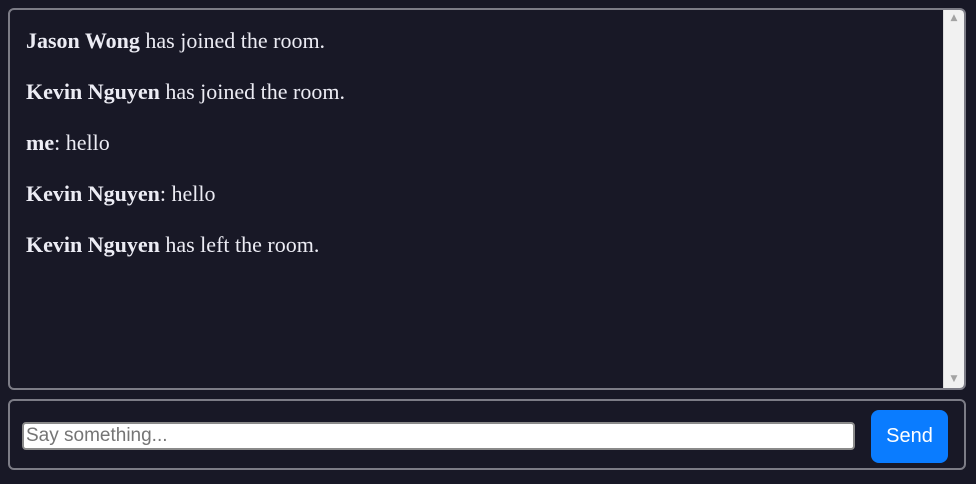 Image resolution: width=976 pixels, height=484 pixels. I want to click on chat-message: Kevin Nguyen: hello, so click(484, 194).